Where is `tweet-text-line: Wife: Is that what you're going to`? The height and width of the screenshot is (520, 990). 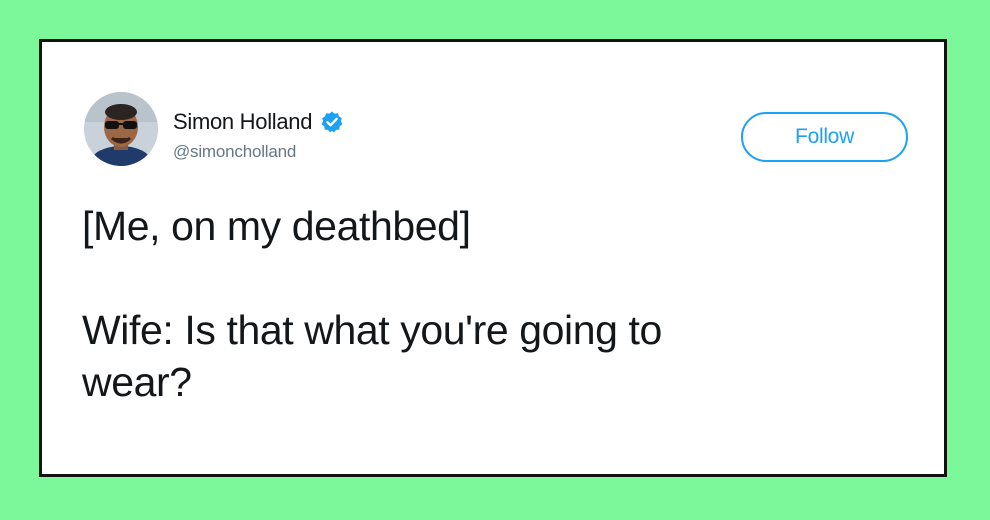 tweet-text-line: Wife: Is that what you're going to is located at coordinates (372, 330).